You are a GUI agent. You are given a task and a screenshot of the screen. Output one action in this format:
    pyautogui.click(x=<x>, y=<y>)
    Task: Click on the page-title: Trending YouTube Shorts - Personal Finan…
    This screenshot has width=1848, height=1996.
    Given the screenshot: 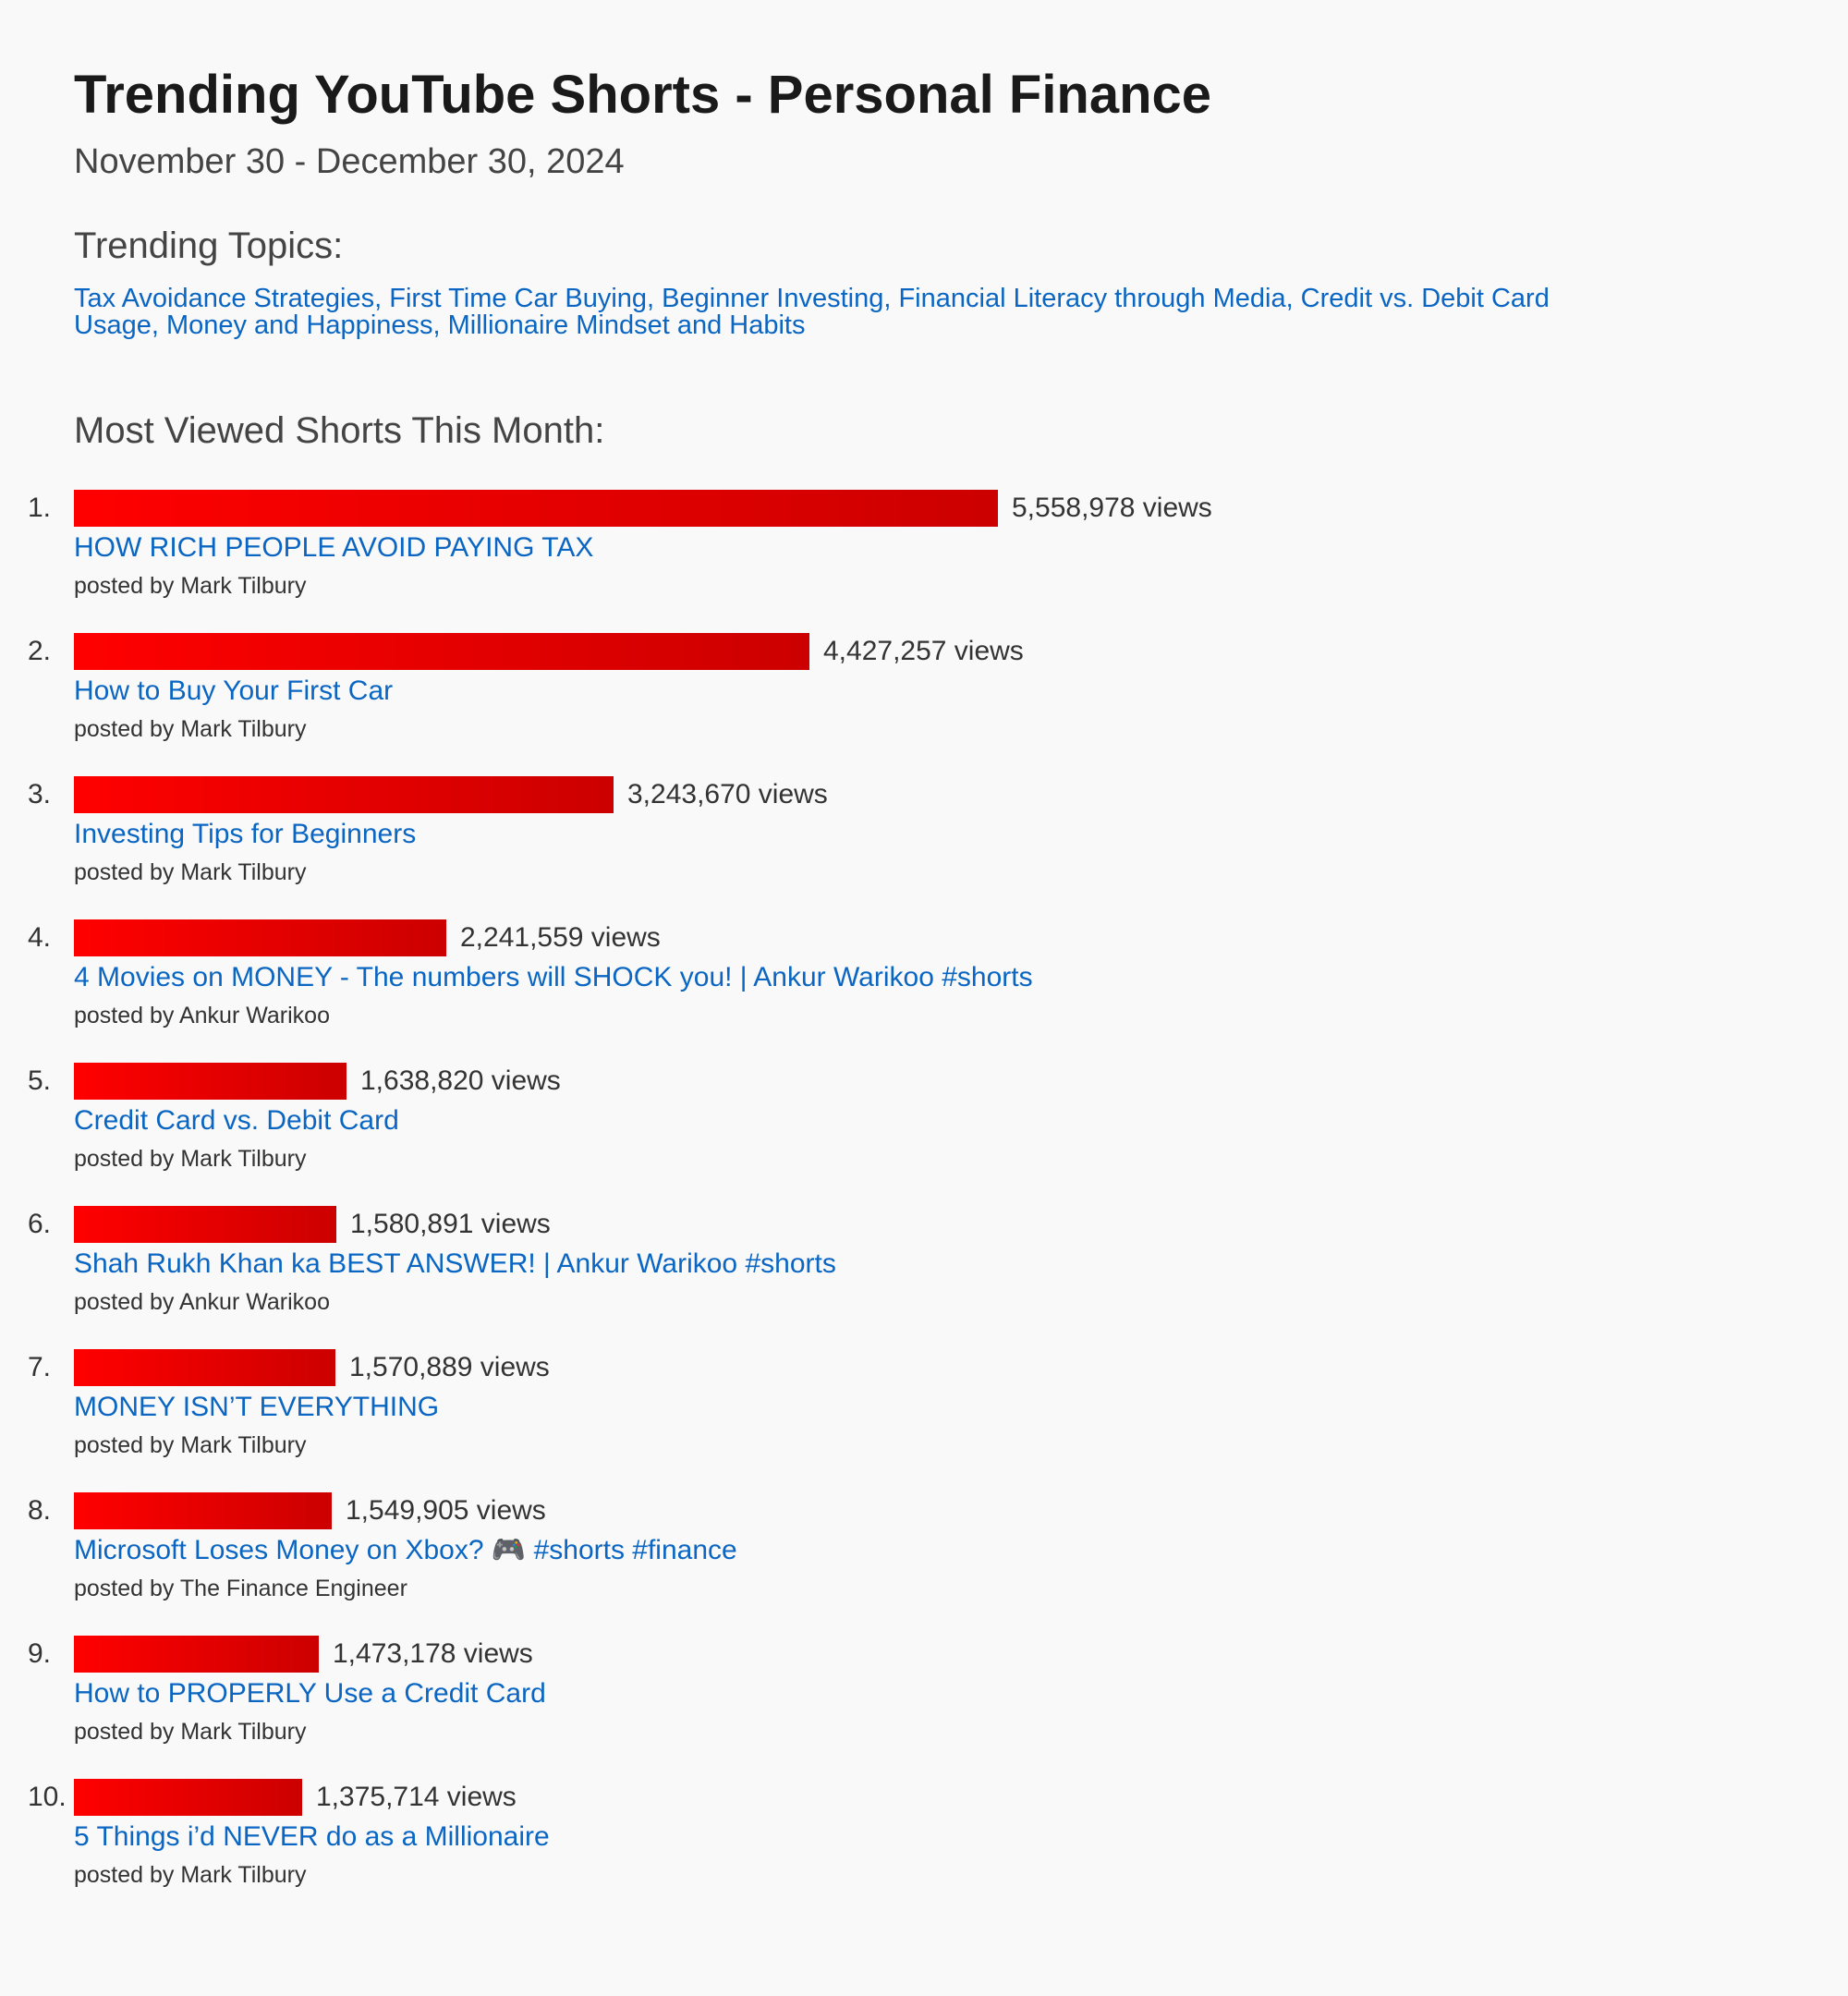 What is the action you would take?
    pyautogui.click(x=643, y=95)
    